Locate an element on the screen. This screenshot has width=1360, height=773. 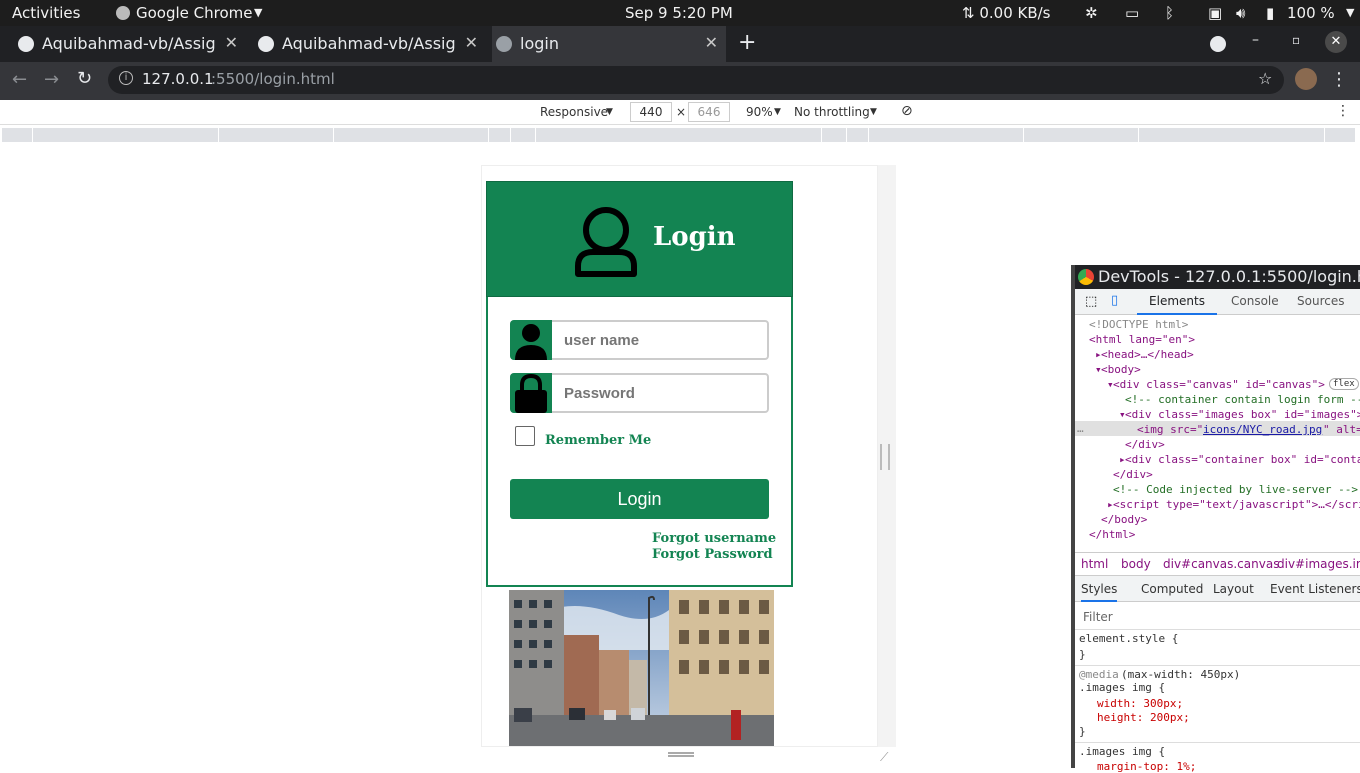
dom-line: <div class="container box" id="conta is located at coordinates (1242, 459).